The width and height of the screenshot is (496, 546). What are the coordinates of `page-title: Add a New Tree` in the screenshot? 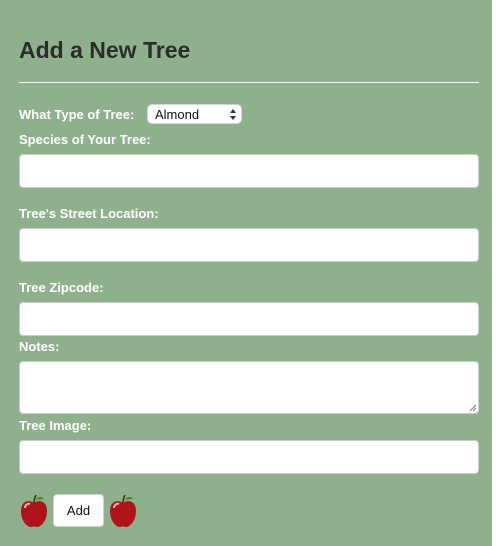 It's located at (105, 50).